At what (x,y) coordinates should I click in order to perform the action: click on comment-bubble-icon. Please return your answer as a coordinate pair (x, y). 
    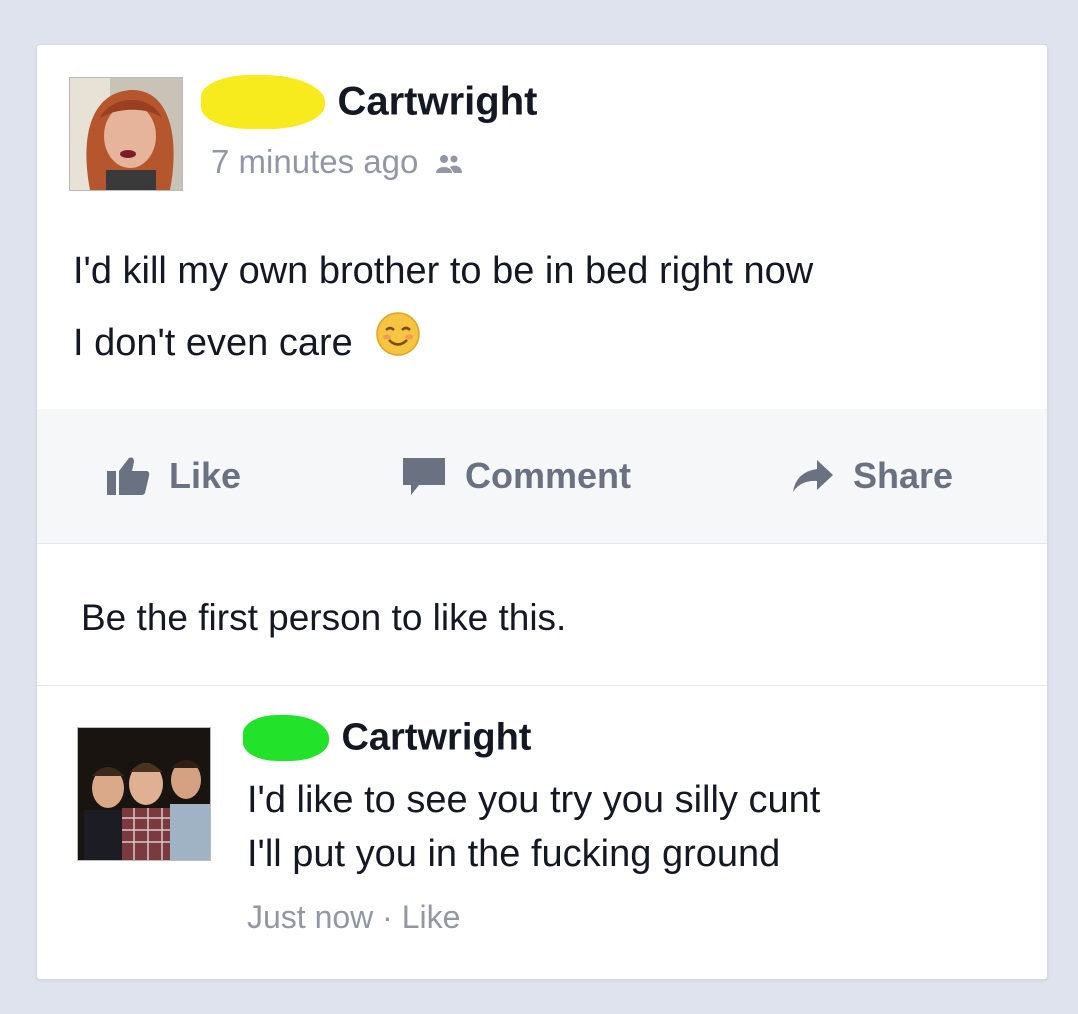
    Looking at the image, I should click on (424, 476).